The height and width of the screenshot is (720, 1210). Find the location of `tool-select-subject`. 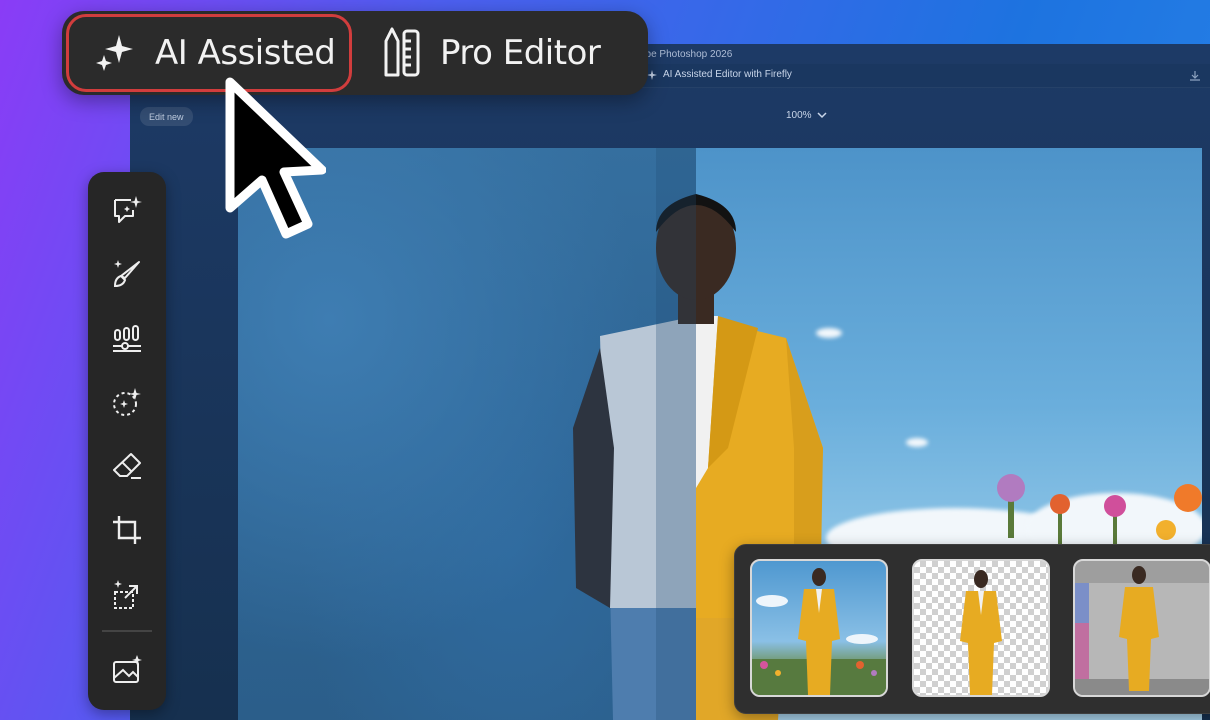

tool-select-subject is located at coordinates (127, 402).